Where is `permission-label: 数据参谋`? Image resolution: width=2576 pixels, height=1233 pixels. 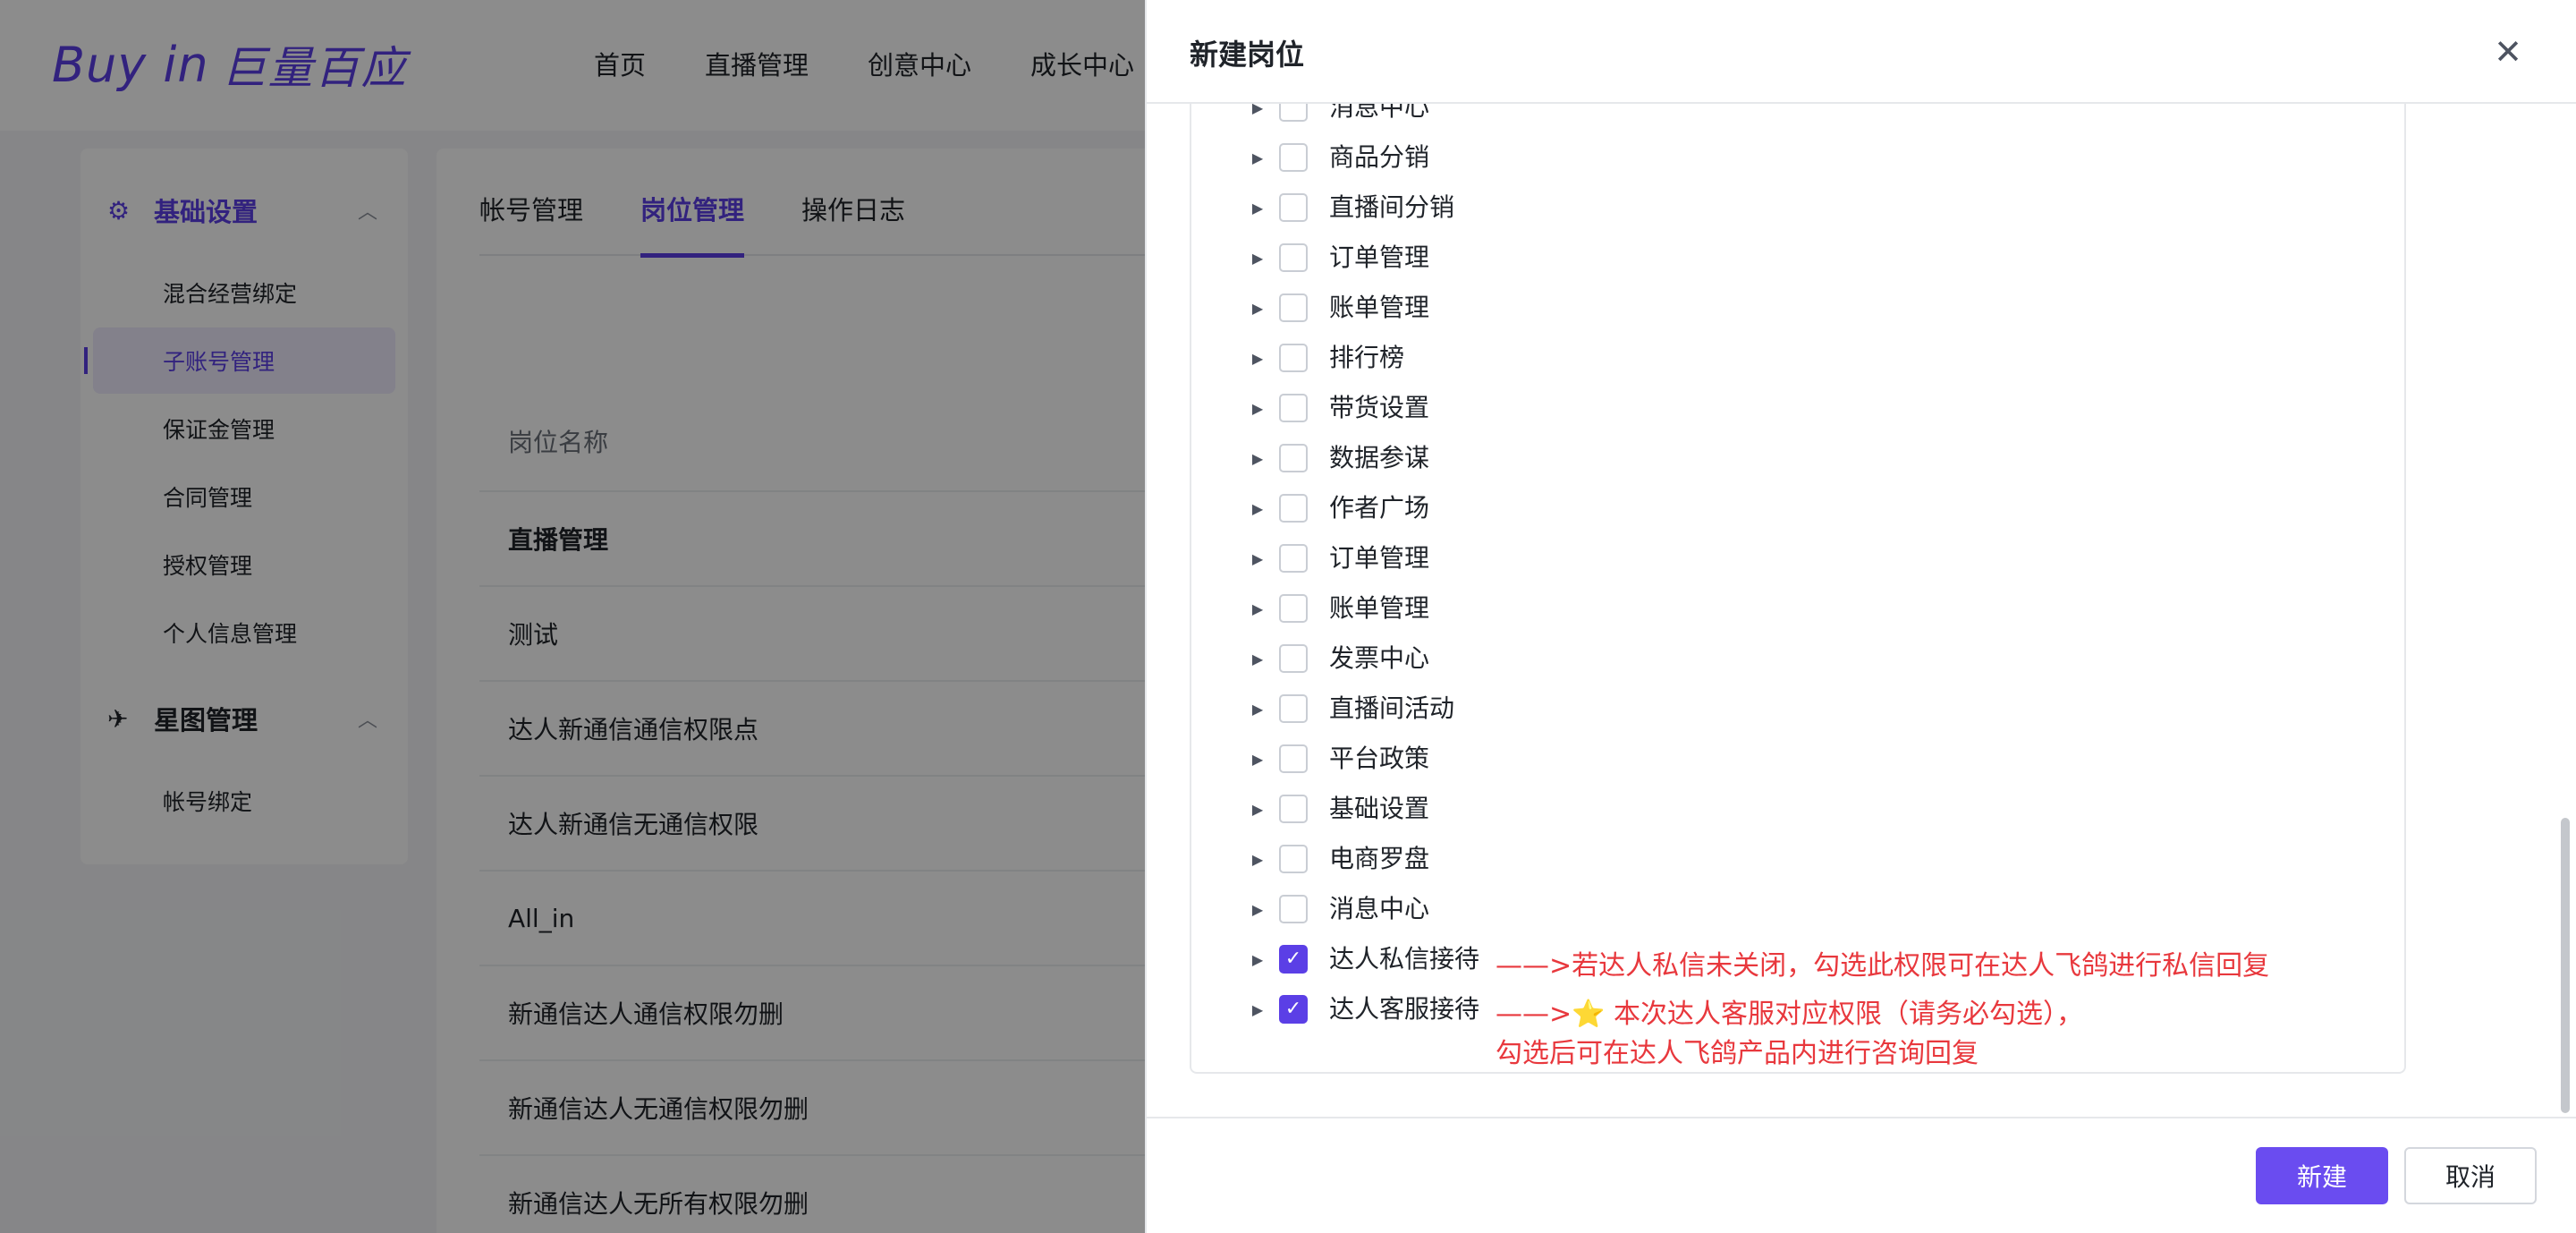 permission-label: 数据参谋 is located at coordinates (1379, 457).